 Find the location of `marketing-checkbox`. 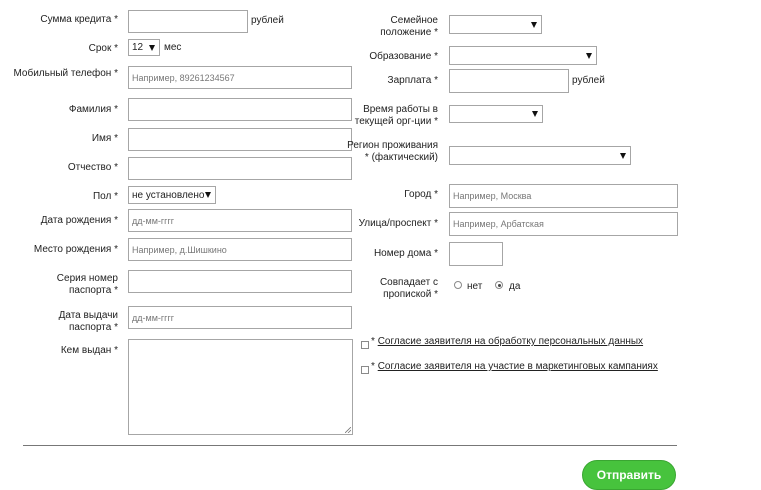

marketing-checkbox is located at coordinates (365, 370).